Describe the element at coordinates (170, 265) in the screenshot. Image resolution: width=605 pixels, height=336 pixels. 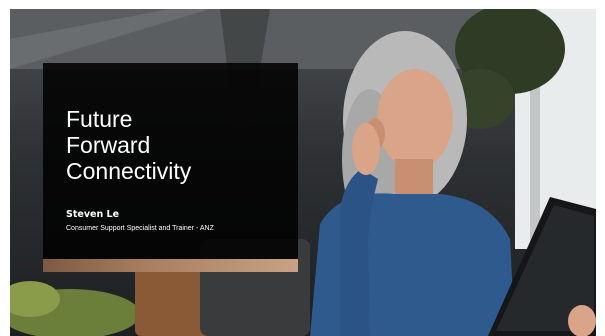
I see `accent-bar` at that location.